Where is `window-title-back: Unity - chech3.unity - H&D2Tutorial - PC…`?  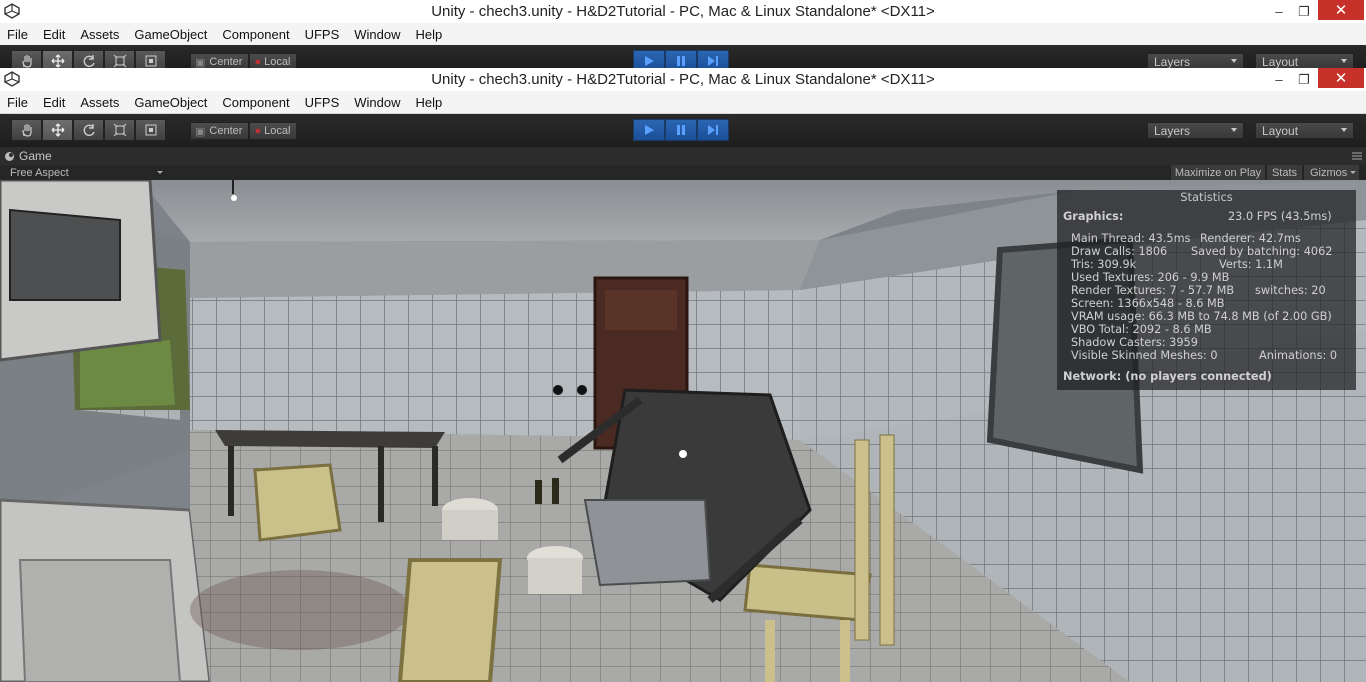 window-title-back: Unity - chech3.unity - H&D2Tutorial - PC… is located at coordinates (683, 11).